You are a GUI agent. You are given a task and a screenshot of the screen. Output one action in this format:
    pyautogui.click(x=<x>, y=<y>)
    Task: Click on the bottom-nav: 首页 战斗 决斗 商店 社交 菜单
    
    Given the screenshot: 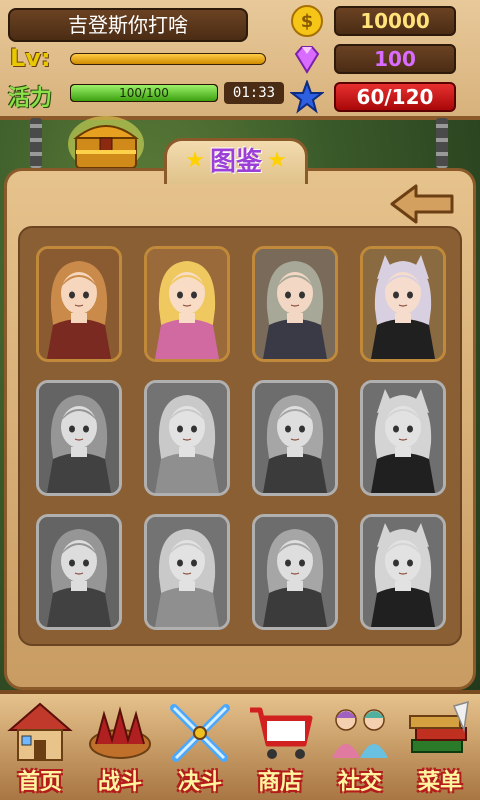 What is the action you would take?
    pyautogui.click(x=240, y=745)
    